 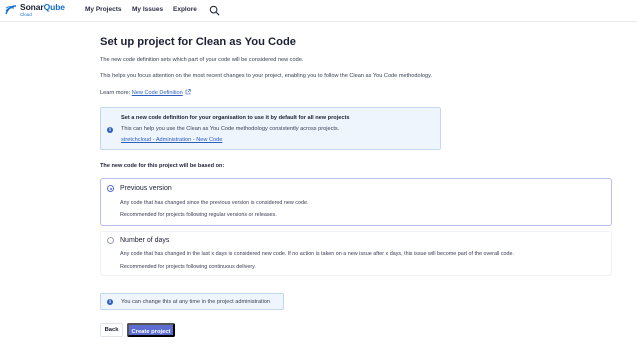 What do you see at coordinates (147, 9) in the screenshot?
I see `nav-my-issues: My Issues` at bounding box center [147, 9].